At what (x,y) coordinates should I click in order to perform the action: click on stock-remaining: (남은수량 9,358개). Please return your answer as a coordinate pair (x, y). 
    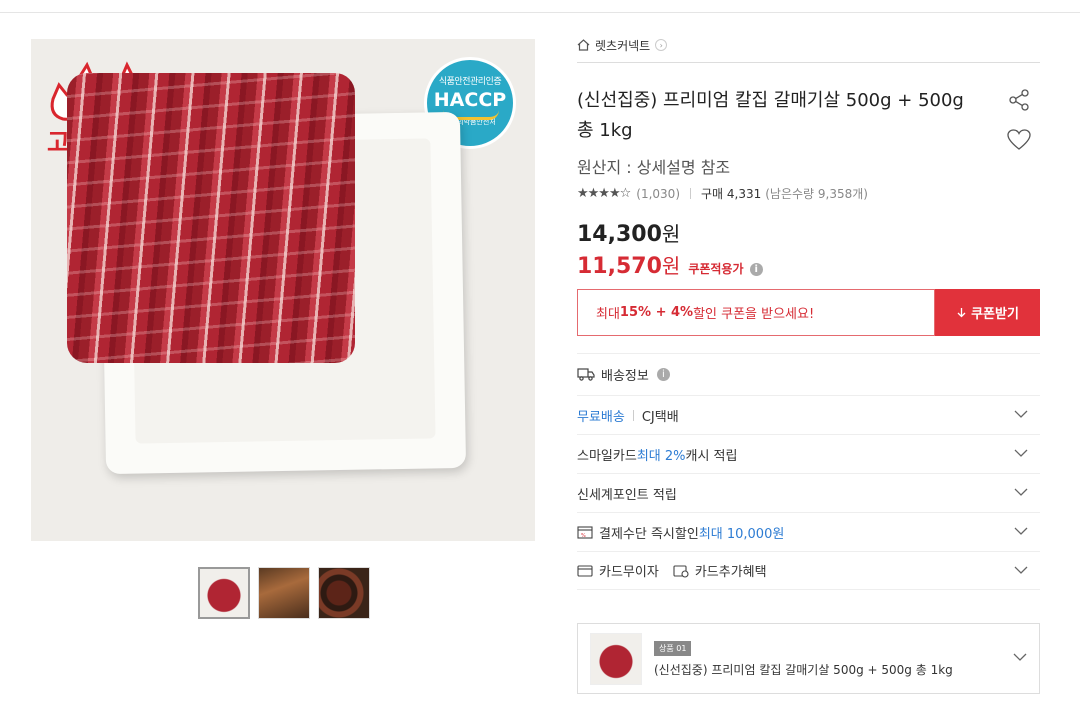
    Looking at the image, I should click on (816, 194).